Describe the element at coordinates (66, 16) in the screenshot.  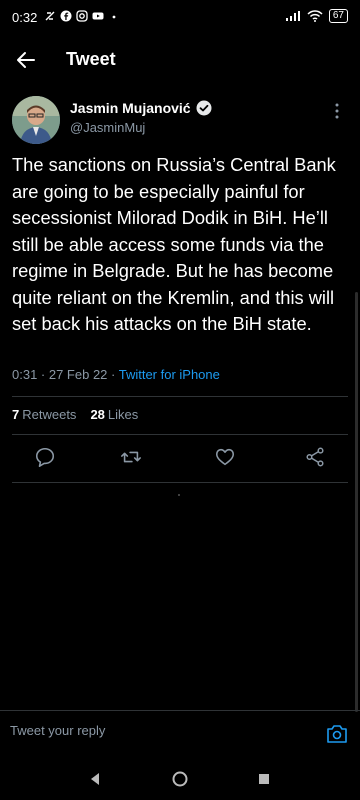
I see `facebook-icon` at that location.